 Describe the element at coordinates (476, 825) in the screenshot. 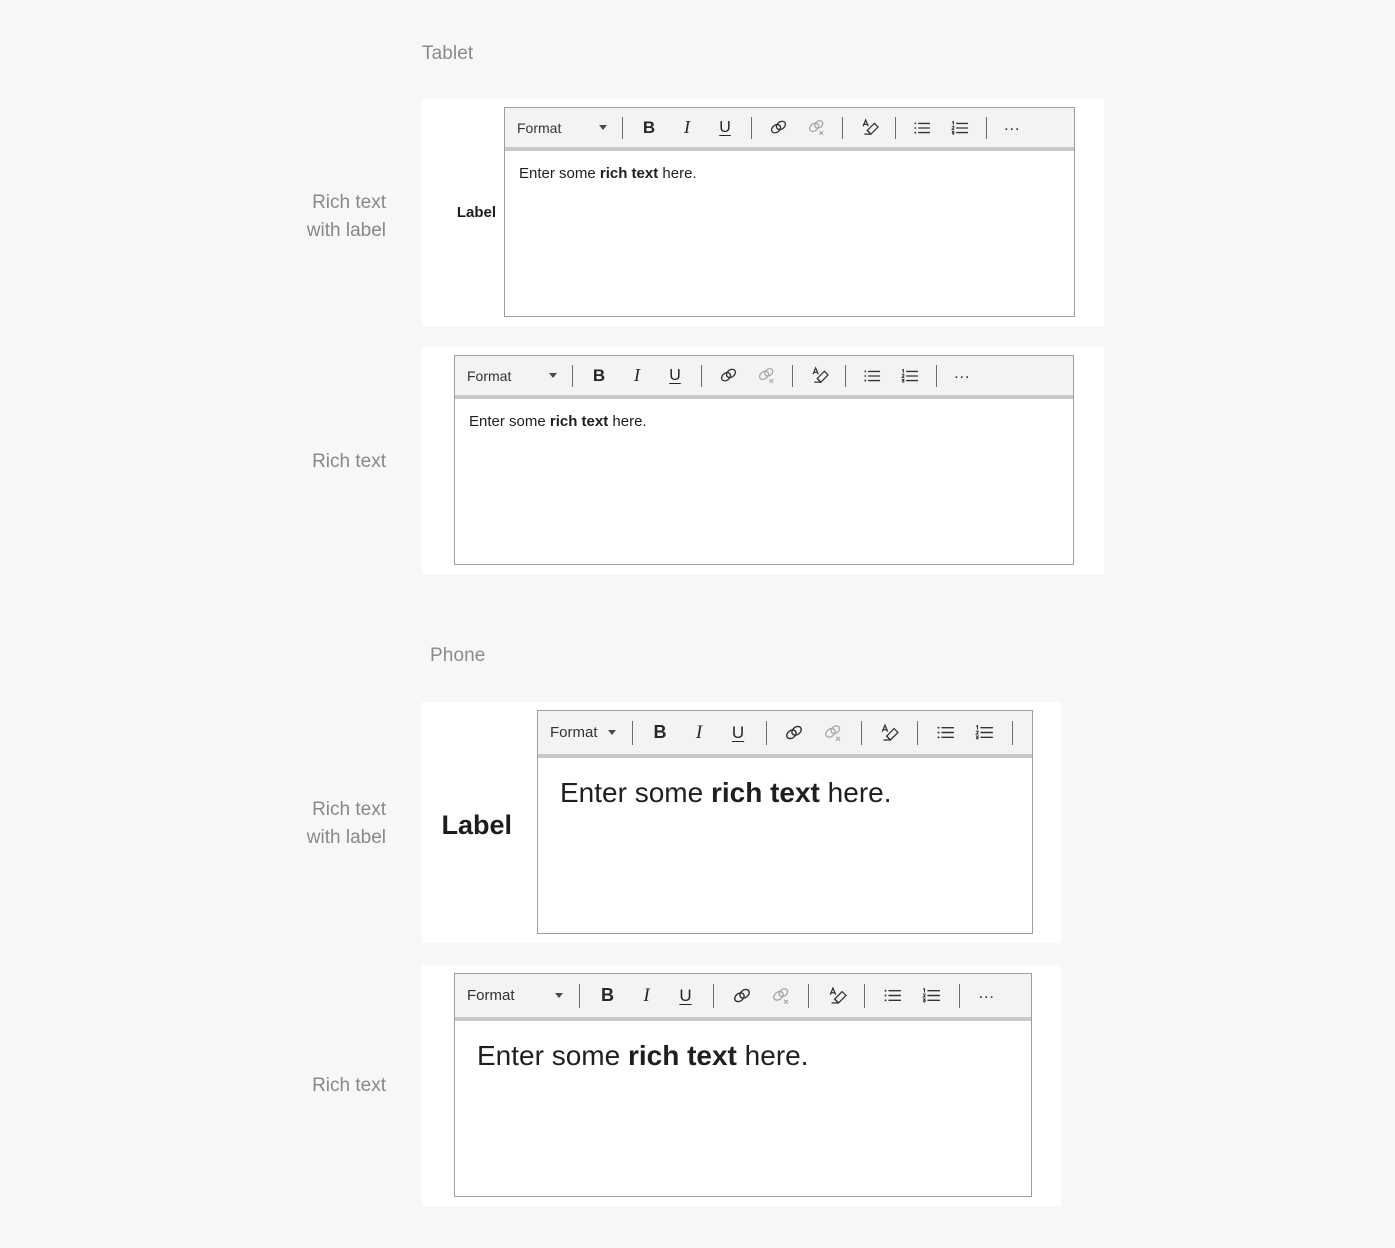

I see `field-label: Label` at that location.